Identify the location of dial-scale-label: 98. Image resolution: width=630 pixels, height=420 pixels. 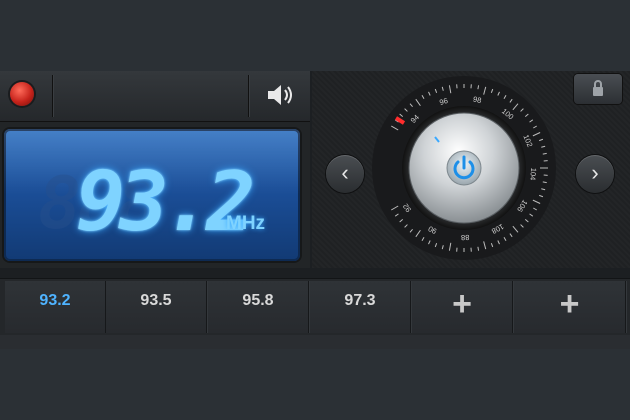
(477, 100).